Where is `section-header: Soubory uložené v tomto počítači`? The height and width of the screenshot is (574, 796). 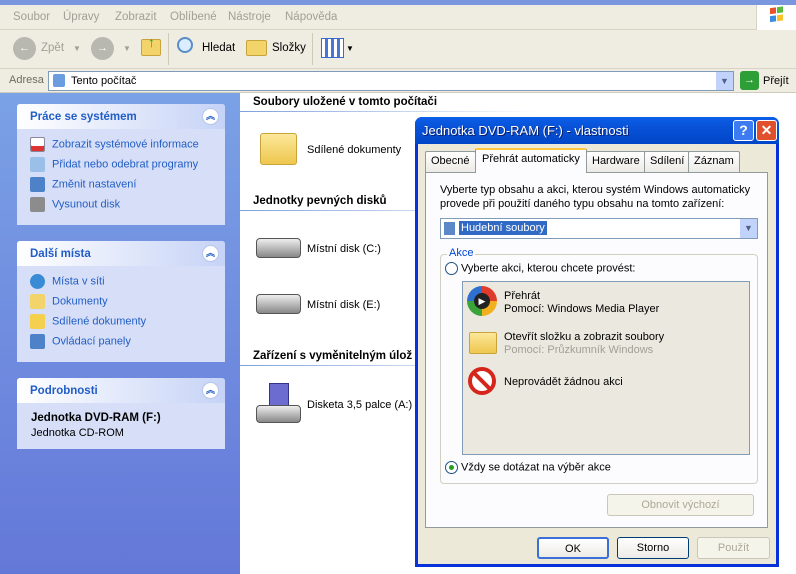 section-header: Soubory uložené v tomto počítači is located at coordinates (345, 102).